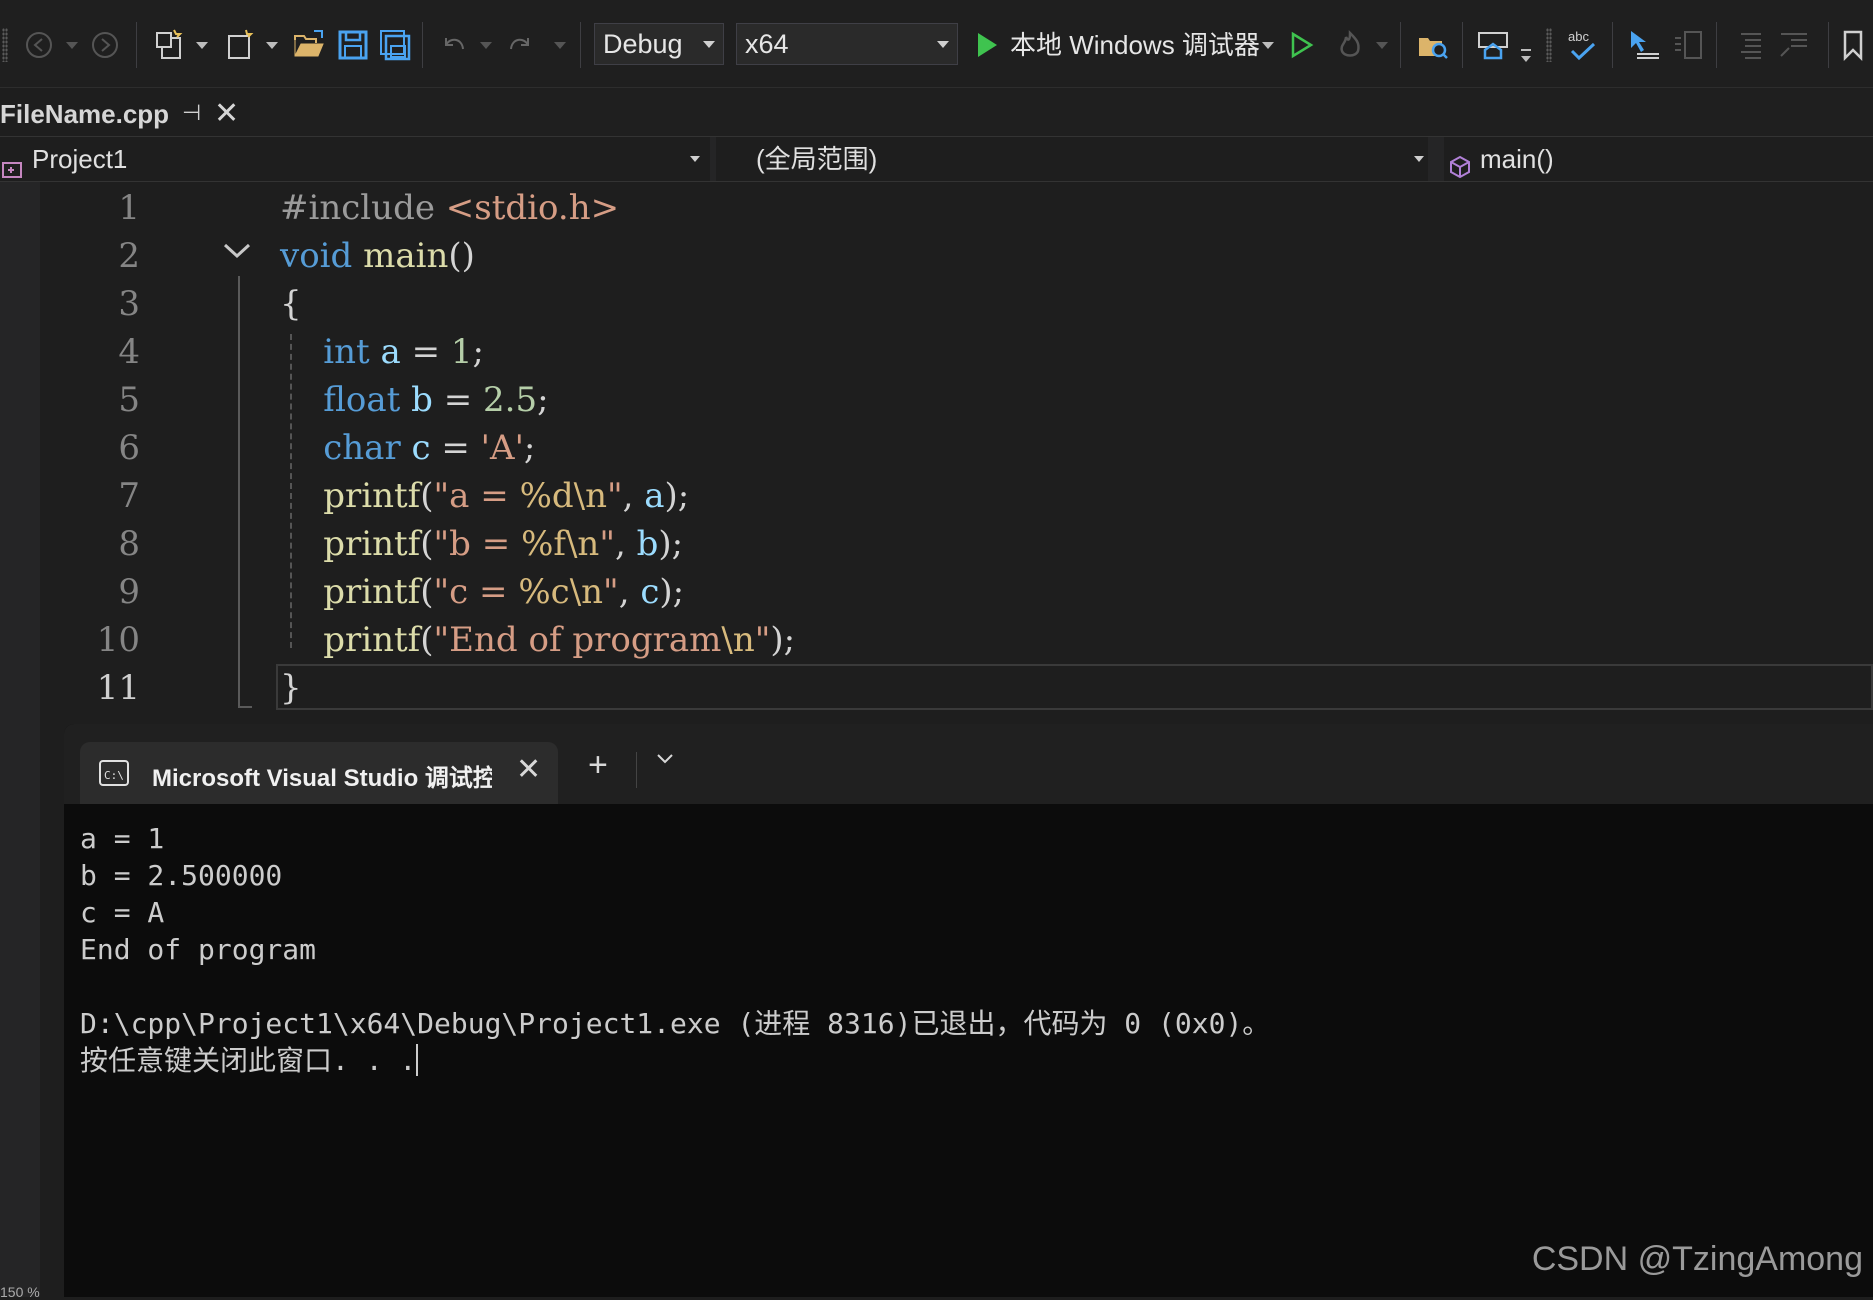 The width and height of the screenshot is (1873, 1300). Describe the element at coordinates (118, 688) in the screenshot. I see `line-number: 11` at that location.